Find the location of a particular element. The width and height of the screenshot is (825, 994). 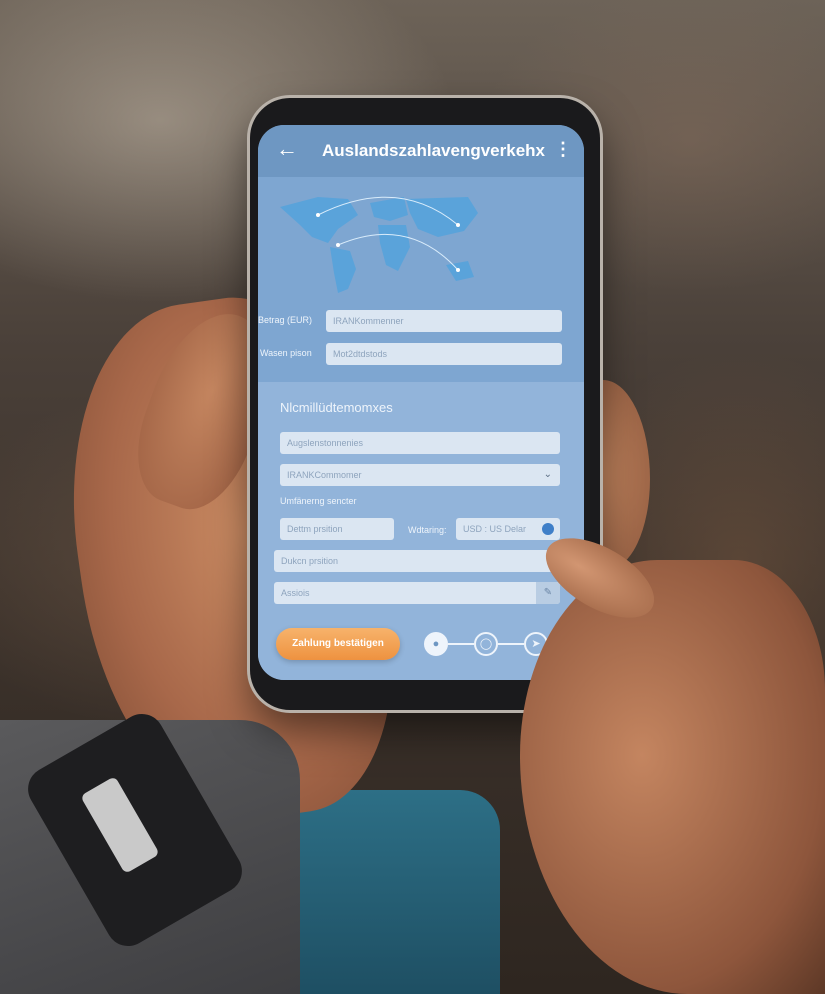

world-map-icon is located at coordinates (379, 244).